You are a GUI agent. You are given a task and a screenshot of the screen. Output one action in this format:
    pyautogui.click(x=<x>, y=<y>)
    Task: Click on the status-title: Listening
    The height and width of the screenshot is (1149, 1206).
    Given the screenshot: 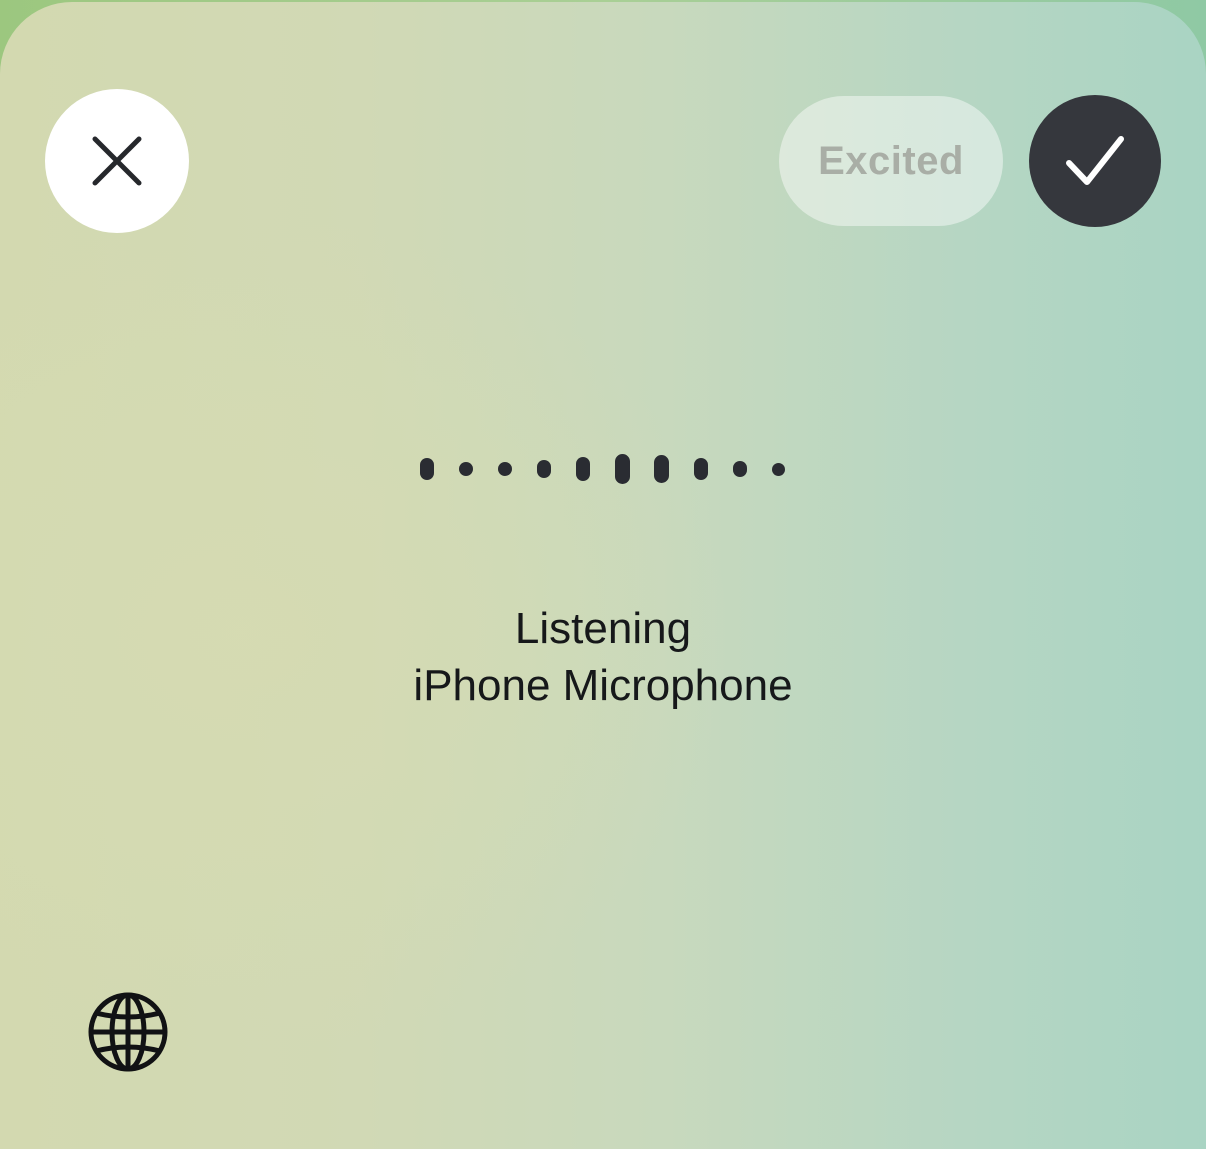 What is the action you would take?
    pyautogui.click(x=603, y=628)
    